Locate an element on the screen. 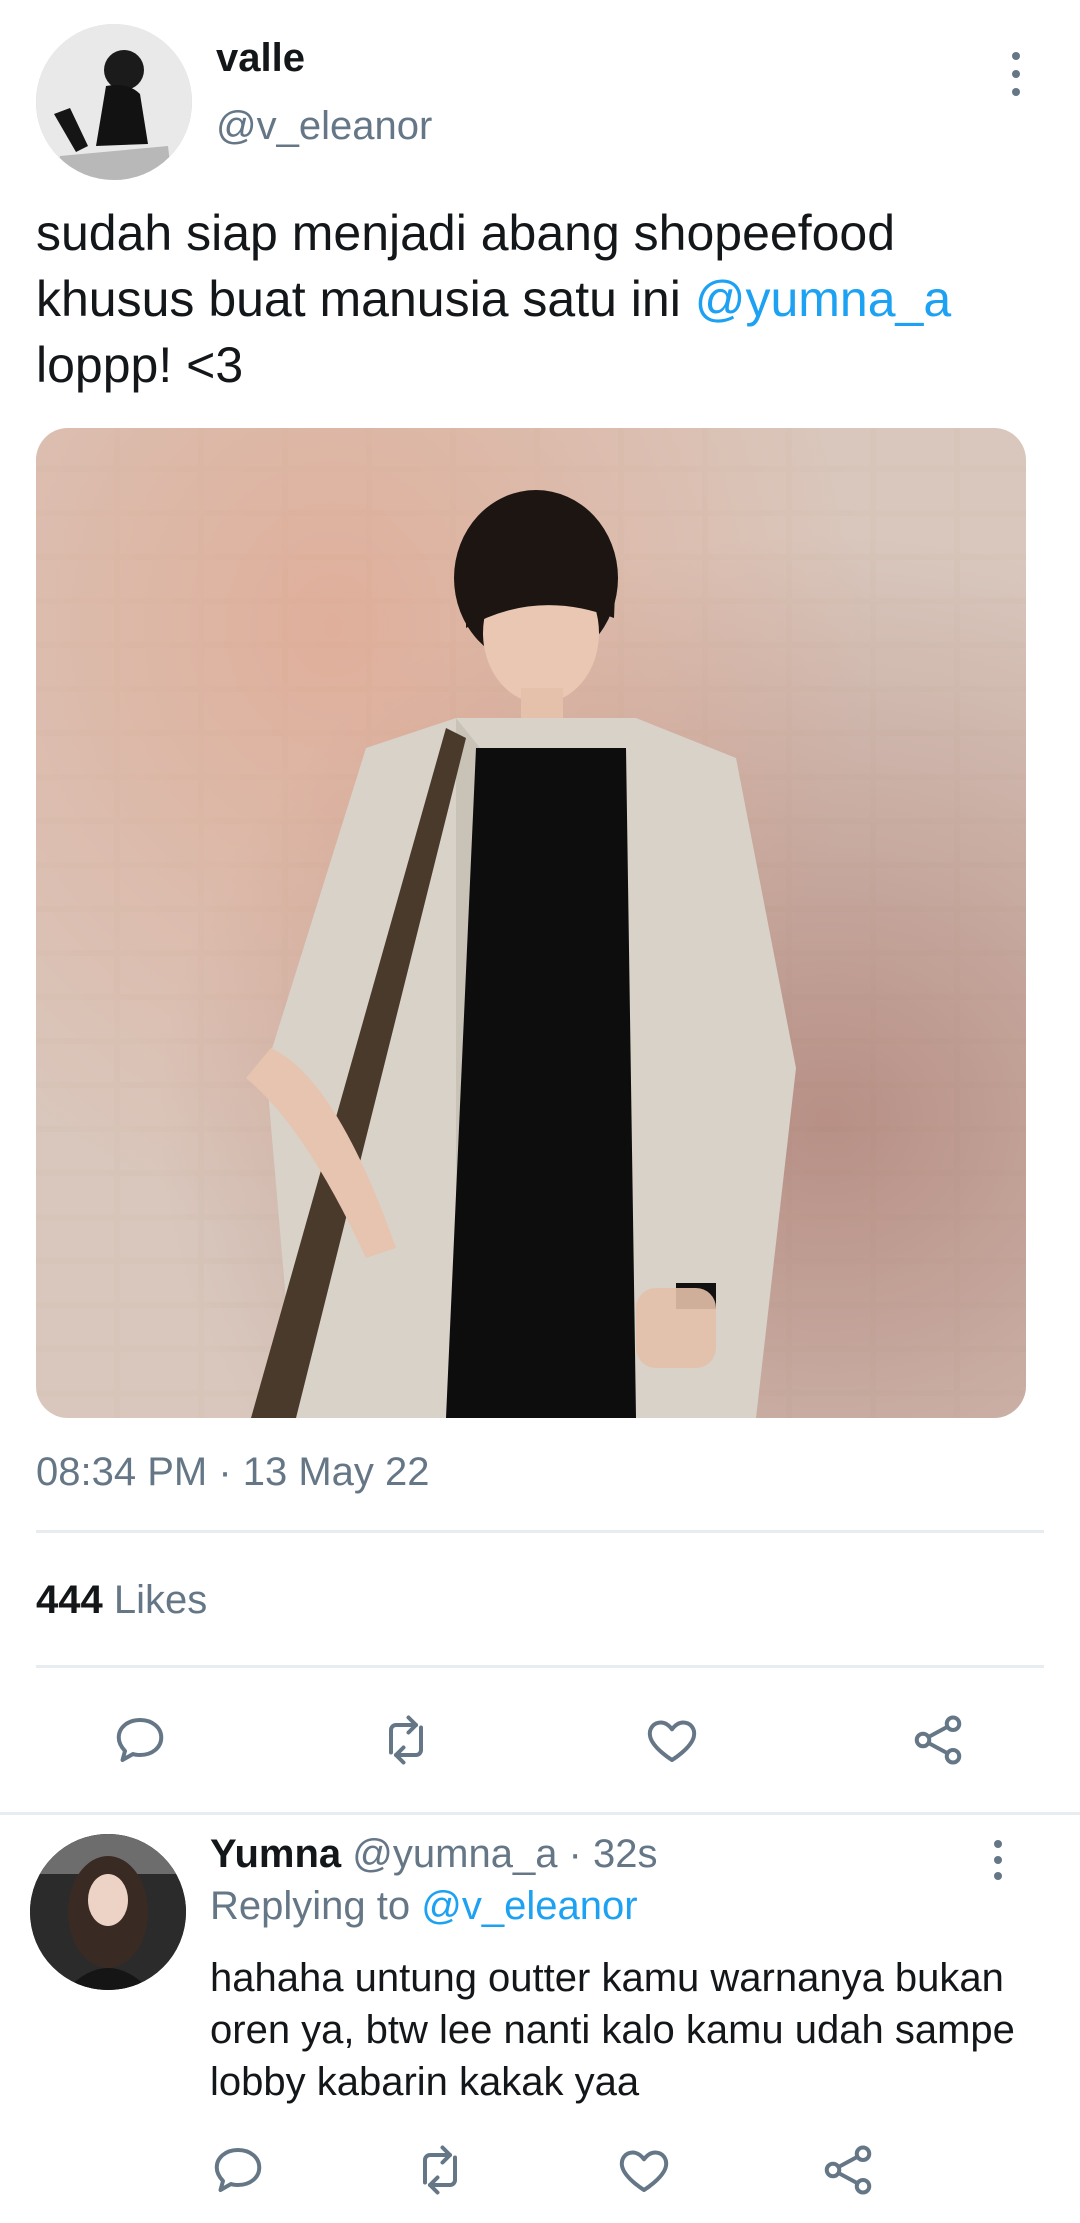 The width and height of the screenshot is (1080, 2223). likes-number: 444 is located at coordinates (69, 1600).